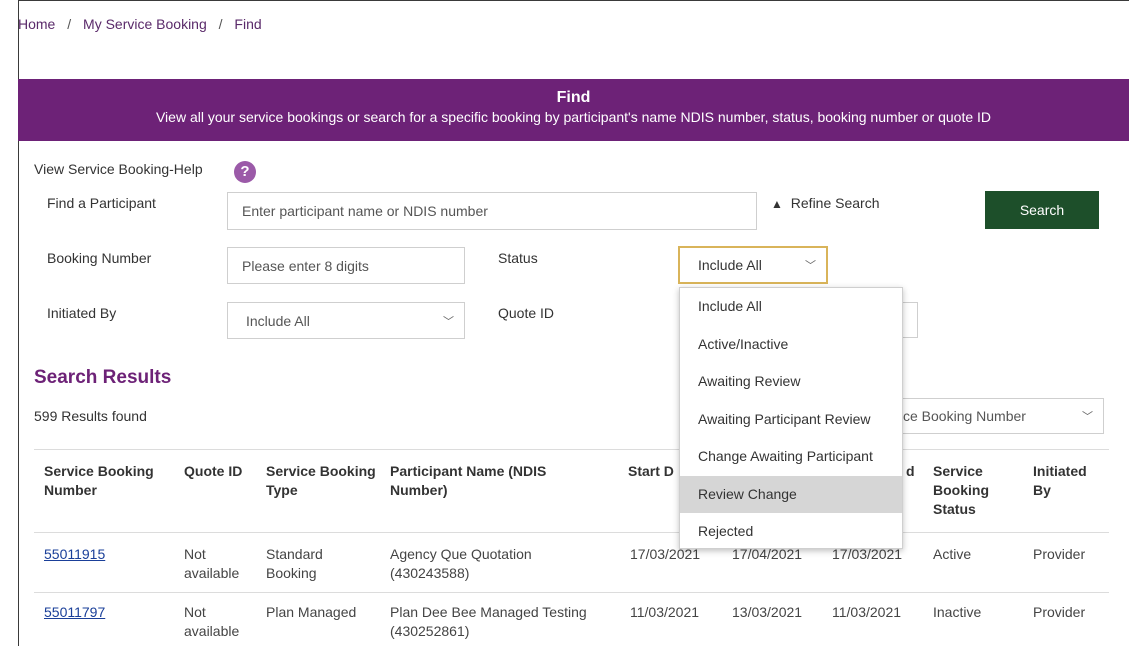  Describe the element at coordinates (653, 471) in the screenshot. I see `col-header-start-date: Start D` at that location.